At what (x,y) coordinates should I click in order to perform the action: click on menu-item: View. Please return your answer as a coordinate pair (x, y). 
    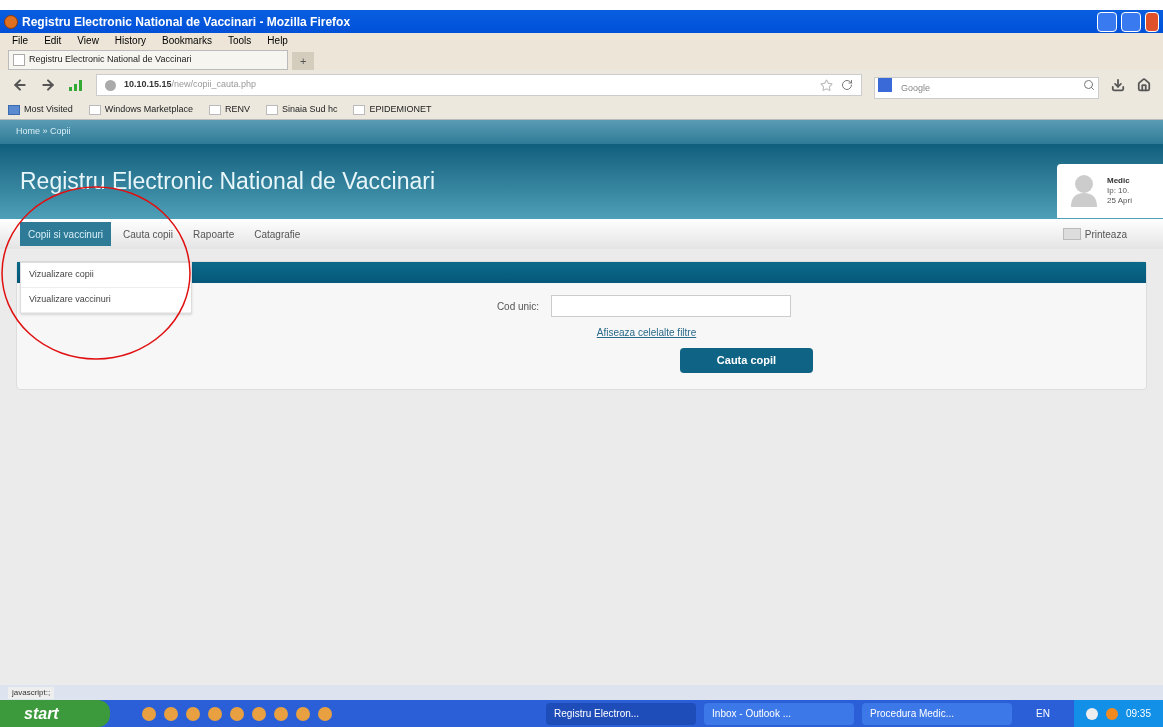
    Looking at the image, I should click on (88, 40).